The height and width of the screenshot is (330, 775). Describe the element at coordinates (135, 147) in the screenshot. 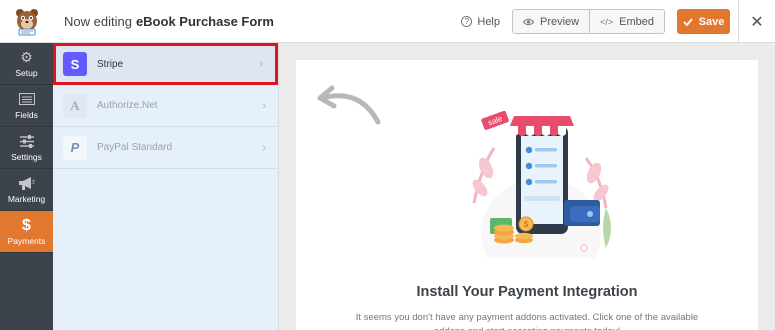

I see `payment-item-label: PayPal Standard` at that location.